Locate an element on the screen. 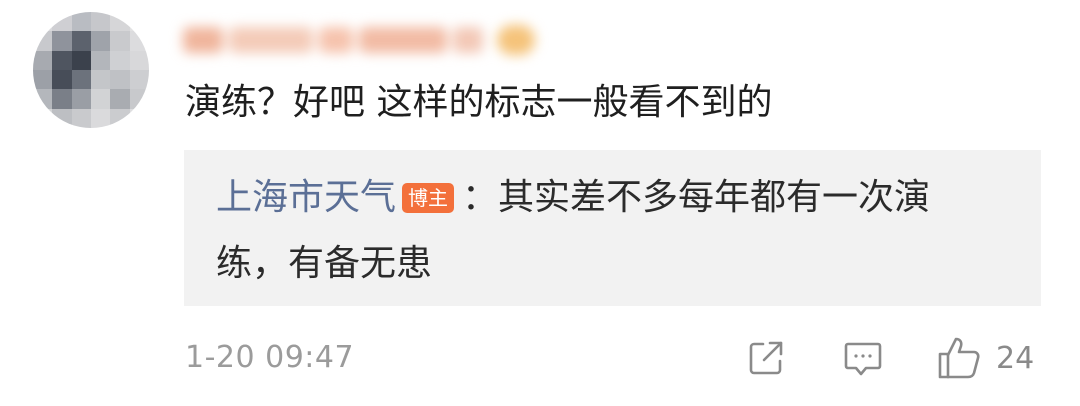 This screenshot has height=406, width=1080. reply-button is located at coordinates (864, 358).